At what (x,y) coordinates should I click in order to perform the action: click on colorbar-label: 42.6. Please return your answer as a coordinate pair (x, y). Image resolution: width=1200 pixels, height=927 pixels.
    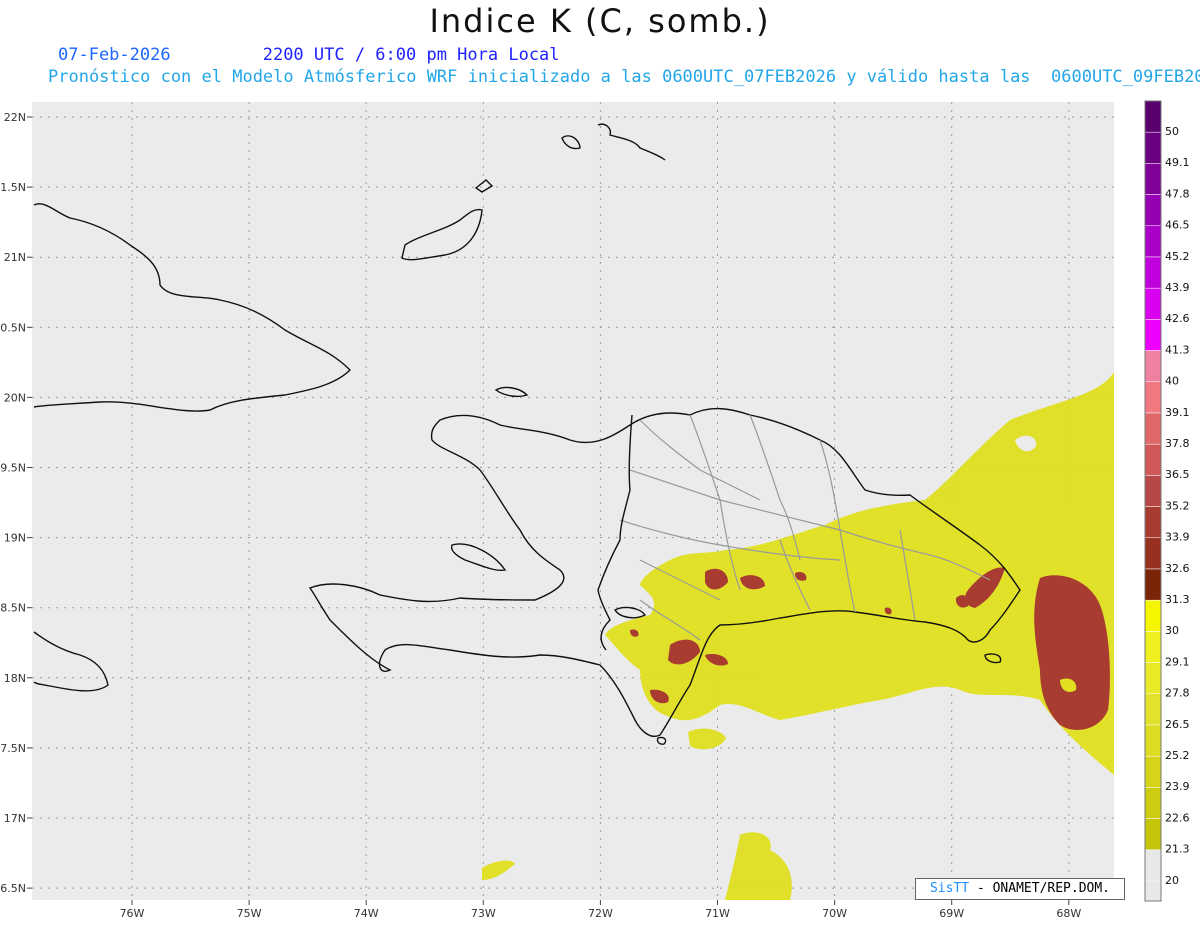
    Looking at the image, I should click on (1177, 318).